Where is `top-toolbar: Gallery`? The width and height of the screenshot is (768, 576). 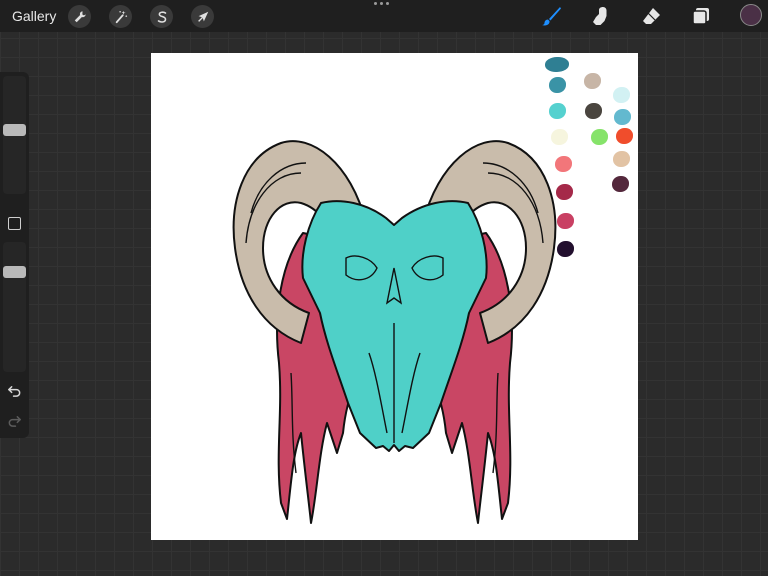
top-toolbar: Gallery is located at coordinates (384, 16).